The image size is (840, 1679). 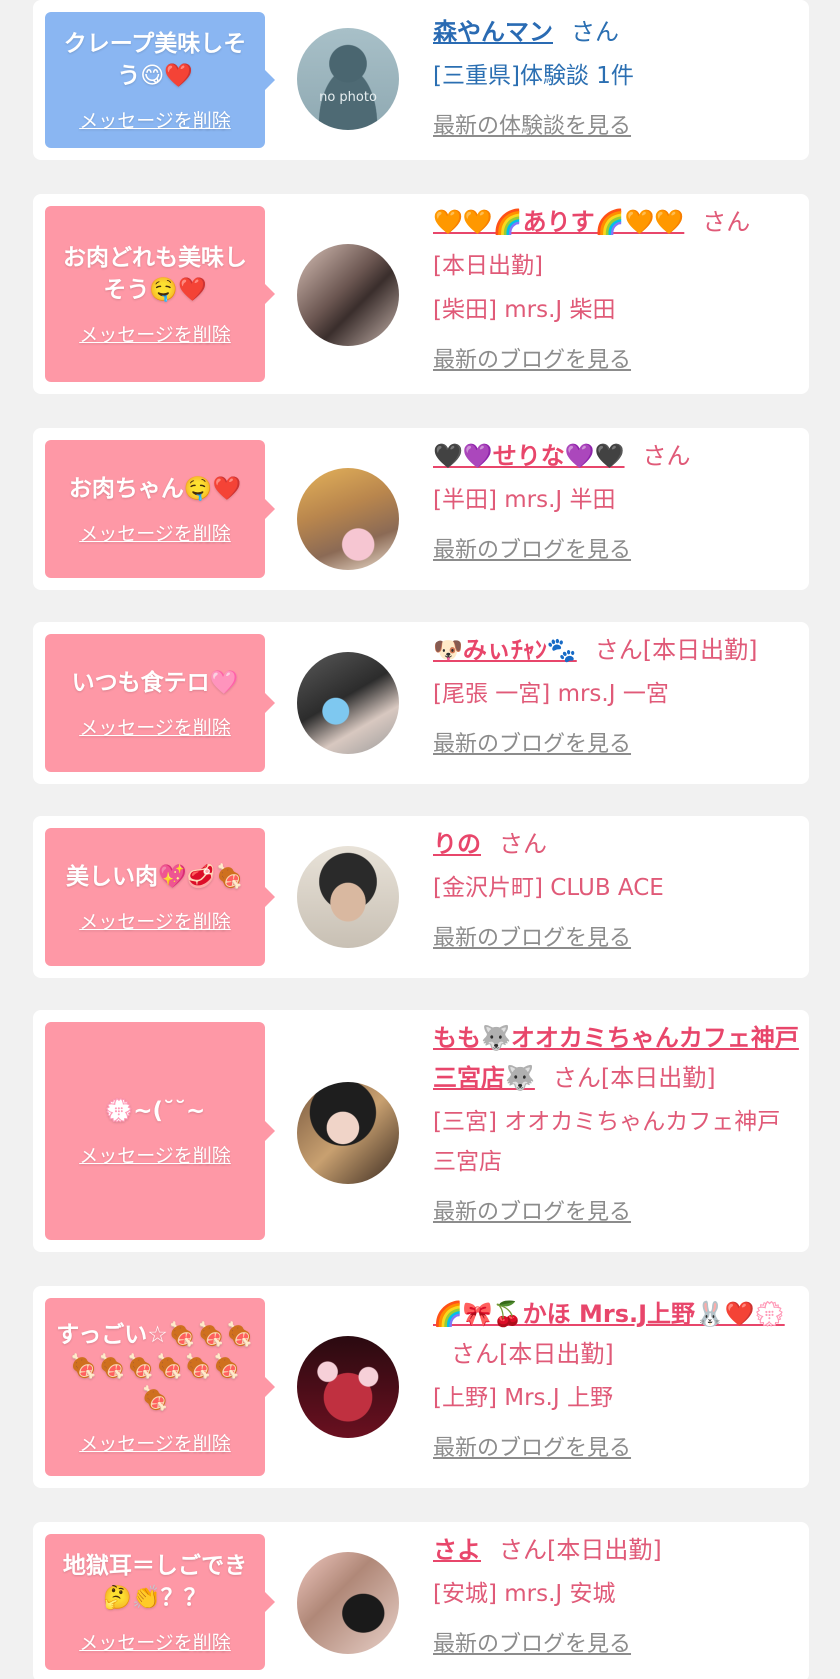 I want to click on profile-name-link: さよ, so click(x=457, y=1550).